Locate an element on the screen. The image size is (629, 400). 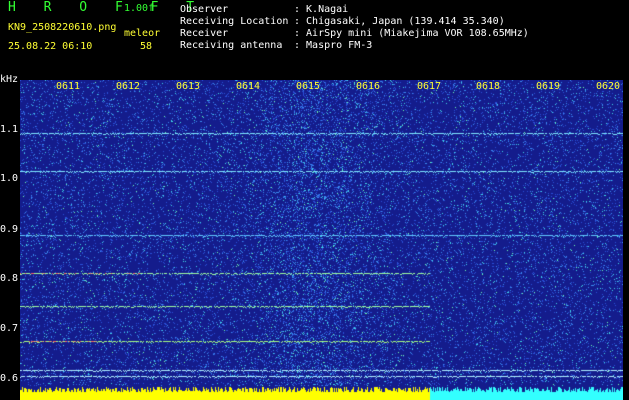
app-title: H R O F F T is located at coordinates (106, 7).